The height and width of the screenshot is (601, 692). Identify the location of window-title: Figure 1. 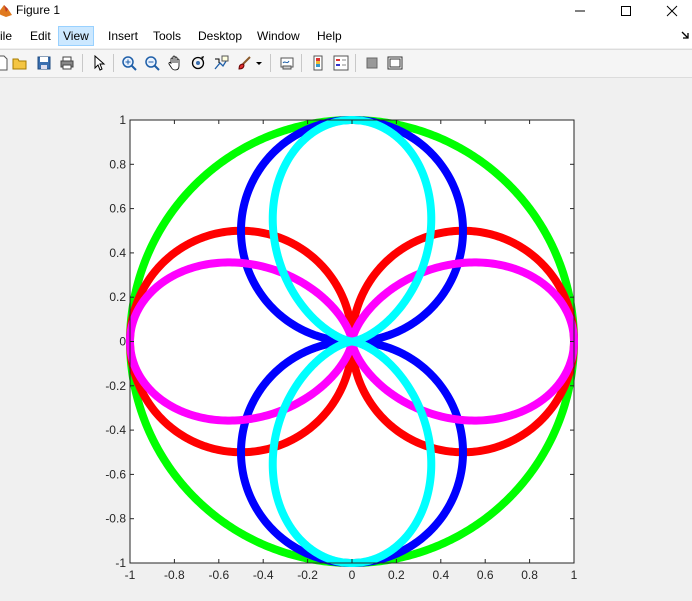
(38, 10).